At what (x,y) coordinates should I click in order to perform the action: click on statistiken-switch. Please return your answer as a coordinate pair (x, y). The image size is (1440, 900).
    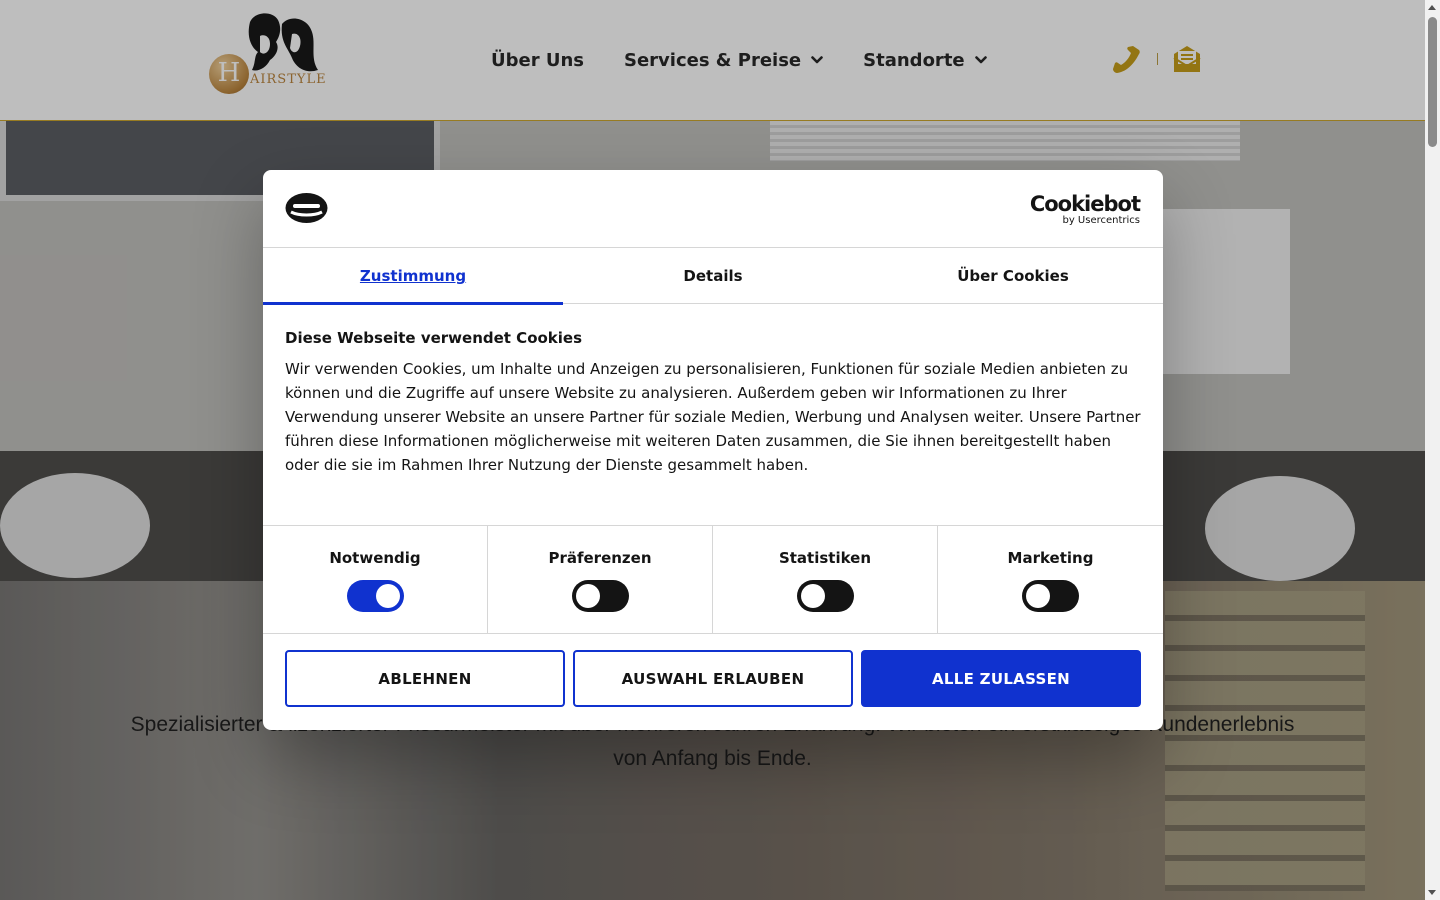
    Looking at the image, I should click on (825, 596).